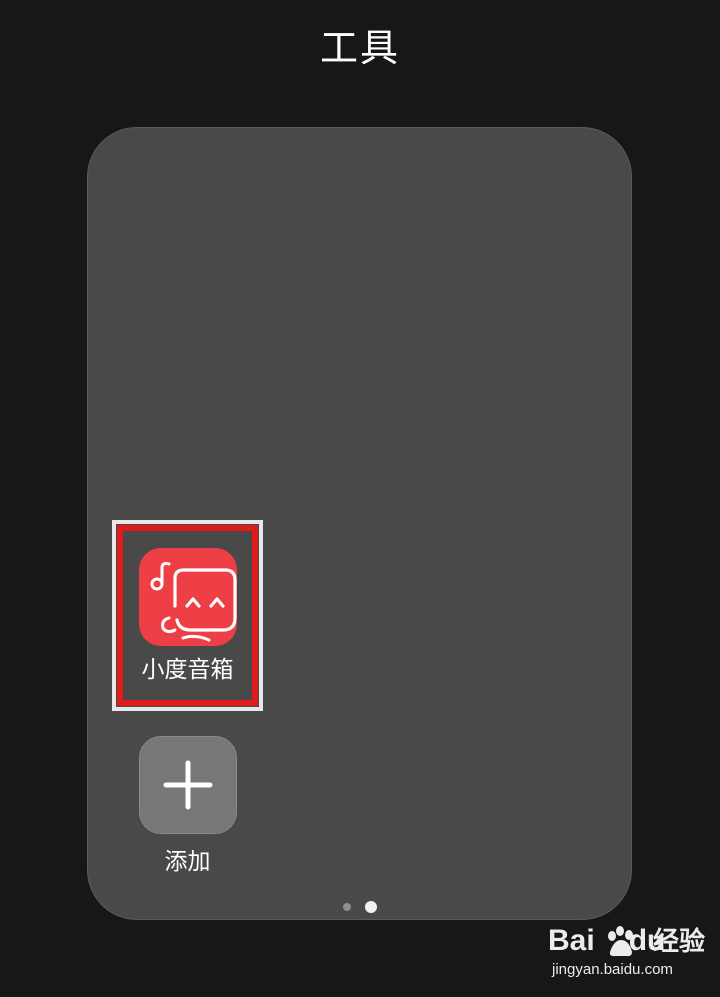 The height and width of the screenshot is (997, 720). Describe the element at coordinates (612, 969) in the screenshot. I see `watermark-url: jingyan.baidu.com` at that location.